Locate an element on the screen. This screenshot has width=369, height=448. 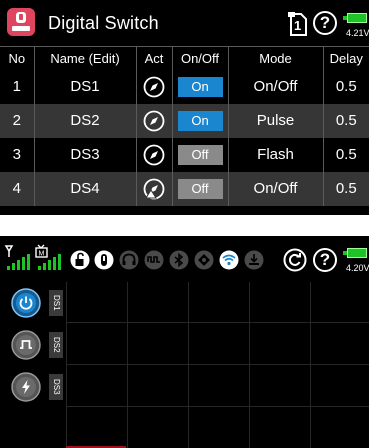
row-number: 2 is located at coordinates (17, 120).